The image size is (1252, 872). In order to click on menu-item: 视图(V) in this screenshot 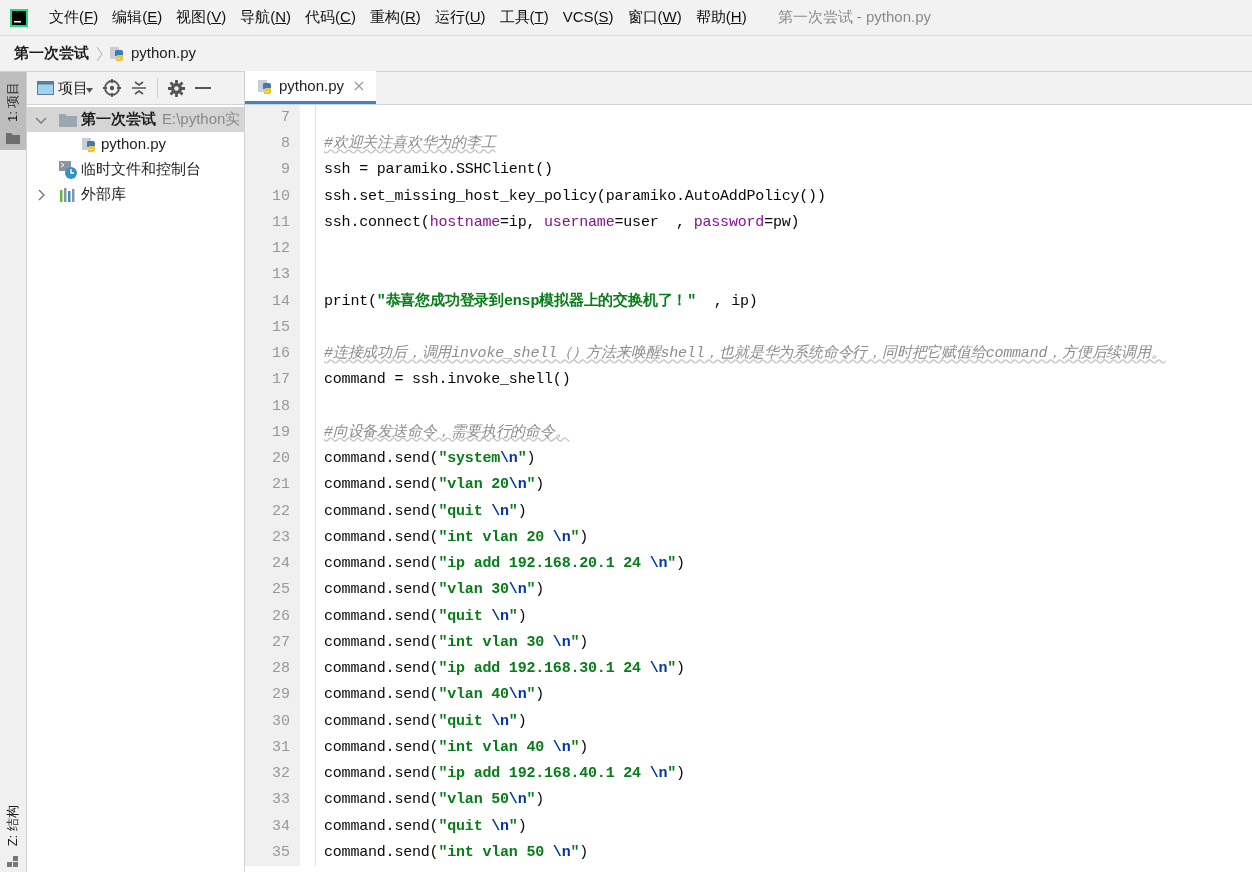, I will do `click(201, 17)`.